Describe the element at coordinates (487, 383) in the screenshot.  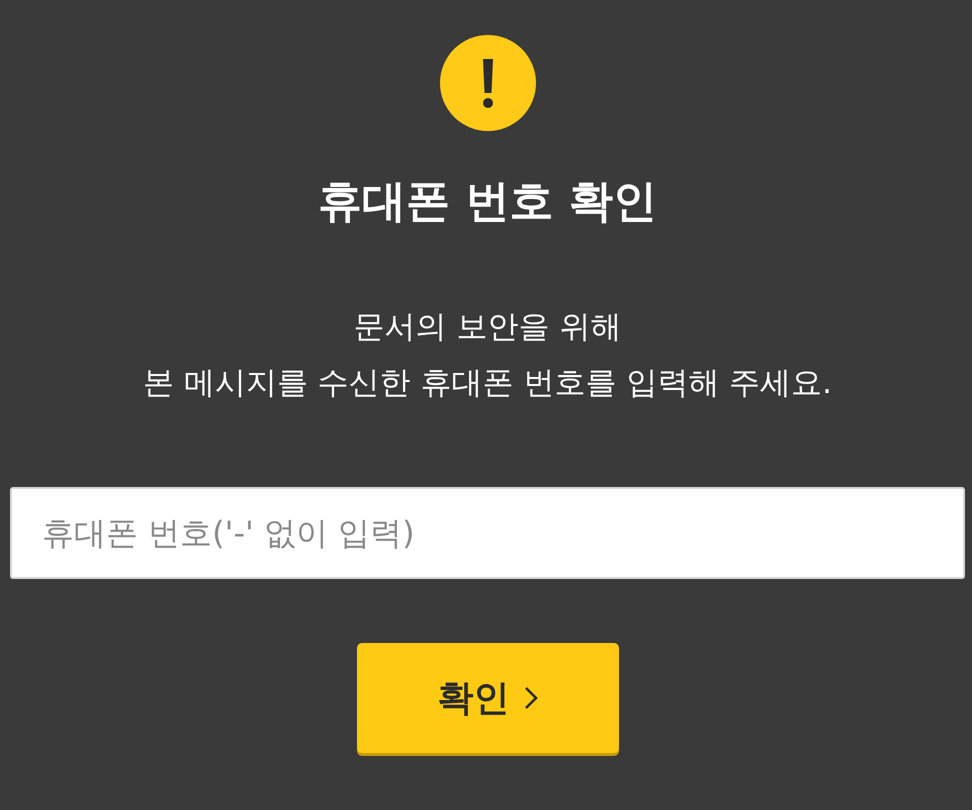
I see `message-text: 본 메시지를 수신한 휴대폰 번호를 입력해 주세요.` at that location.